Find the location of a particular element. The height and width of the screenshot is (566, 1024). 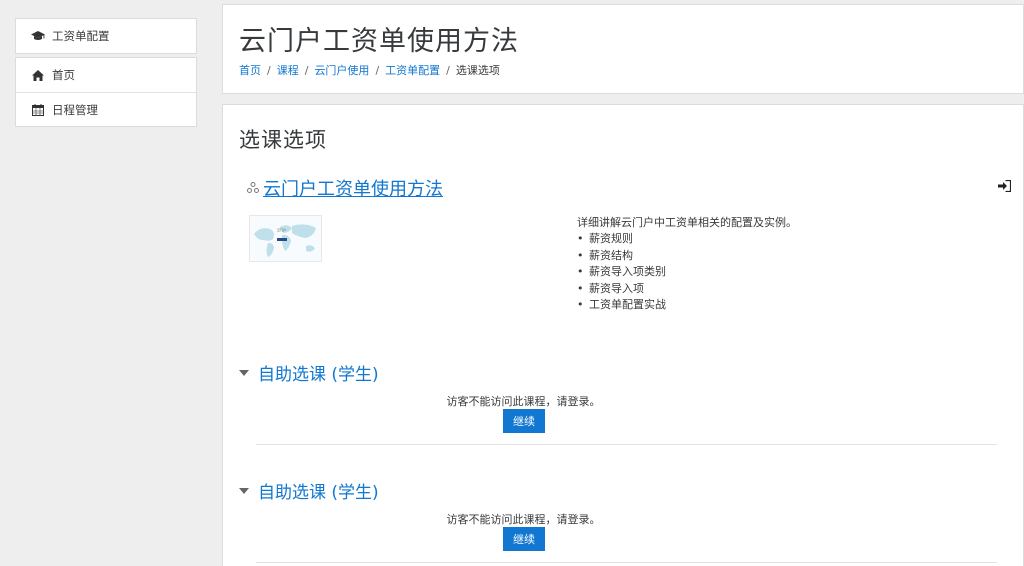

graduation-cap-icon is located at coordinates (38, 36).